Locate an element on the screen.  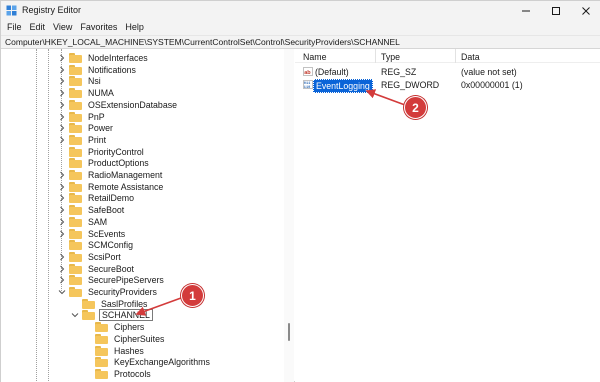
tree-item-saslprofiles: SaslProfiles is located at coordinates (110, 304).